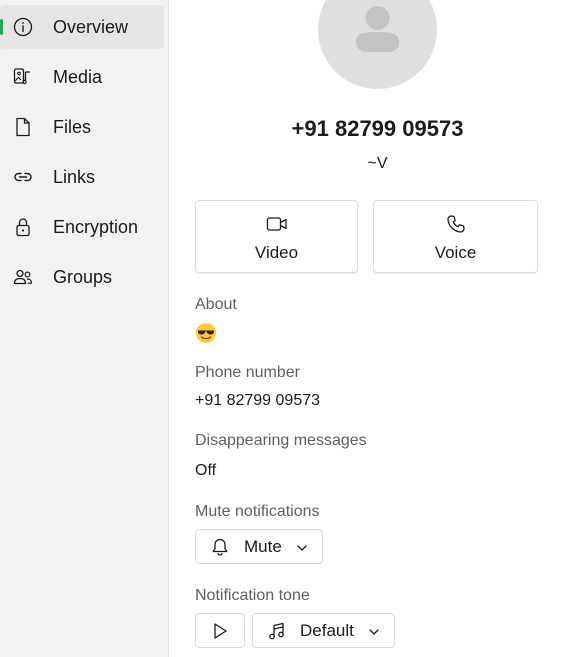  I want to click on voice-call-label: Voice, so click(455, 252).